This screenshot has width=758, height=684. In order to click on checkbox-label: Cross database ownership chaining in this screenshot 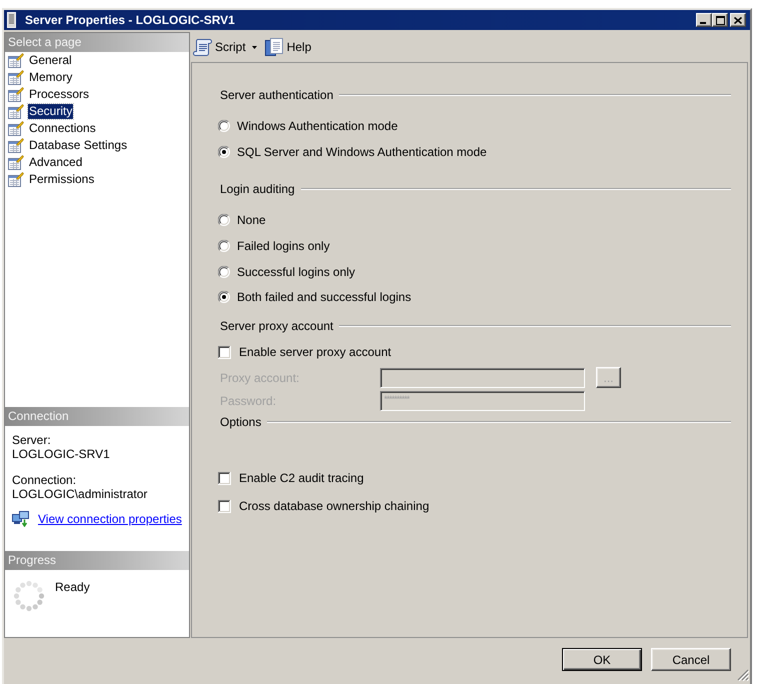, I will do `click(334, 506)`.